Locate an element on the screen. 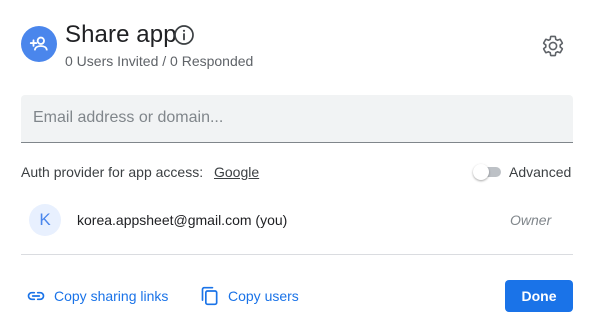  toggle-thumb is located at coordinates (481, 172).